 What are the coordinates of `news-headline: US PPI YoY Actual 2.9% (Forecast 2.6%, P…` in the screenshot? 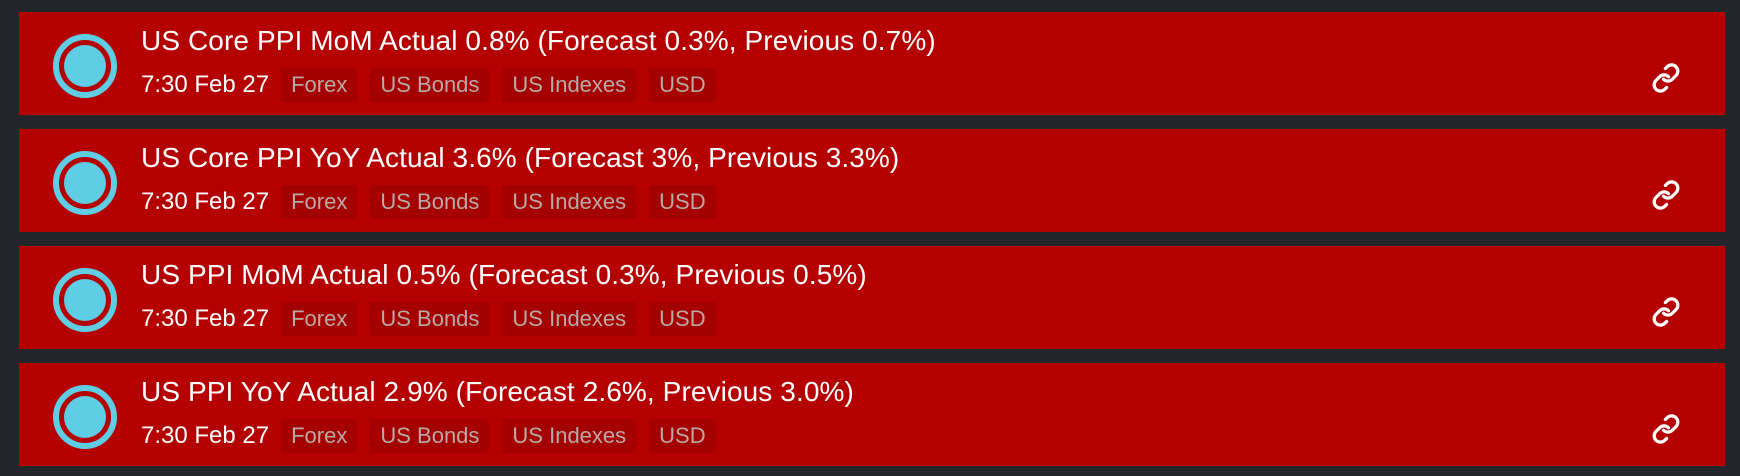 It's located at (497, 392).